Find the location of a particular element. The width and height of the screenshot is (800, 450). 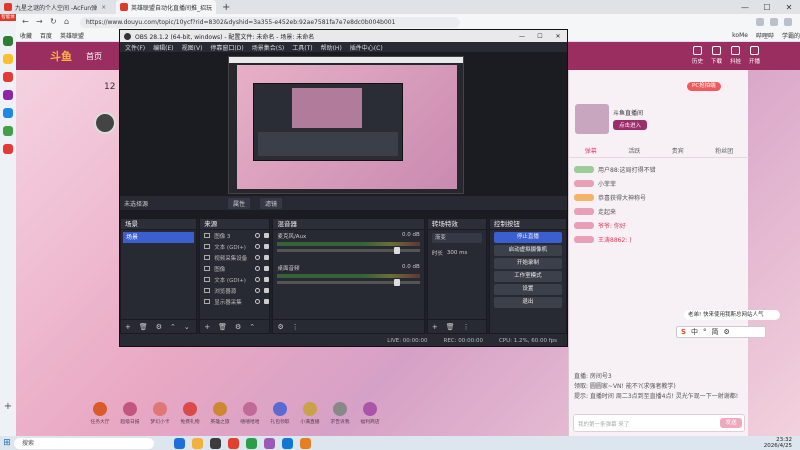

nav-home-link: 首页 is located at coordinates (94, 56).